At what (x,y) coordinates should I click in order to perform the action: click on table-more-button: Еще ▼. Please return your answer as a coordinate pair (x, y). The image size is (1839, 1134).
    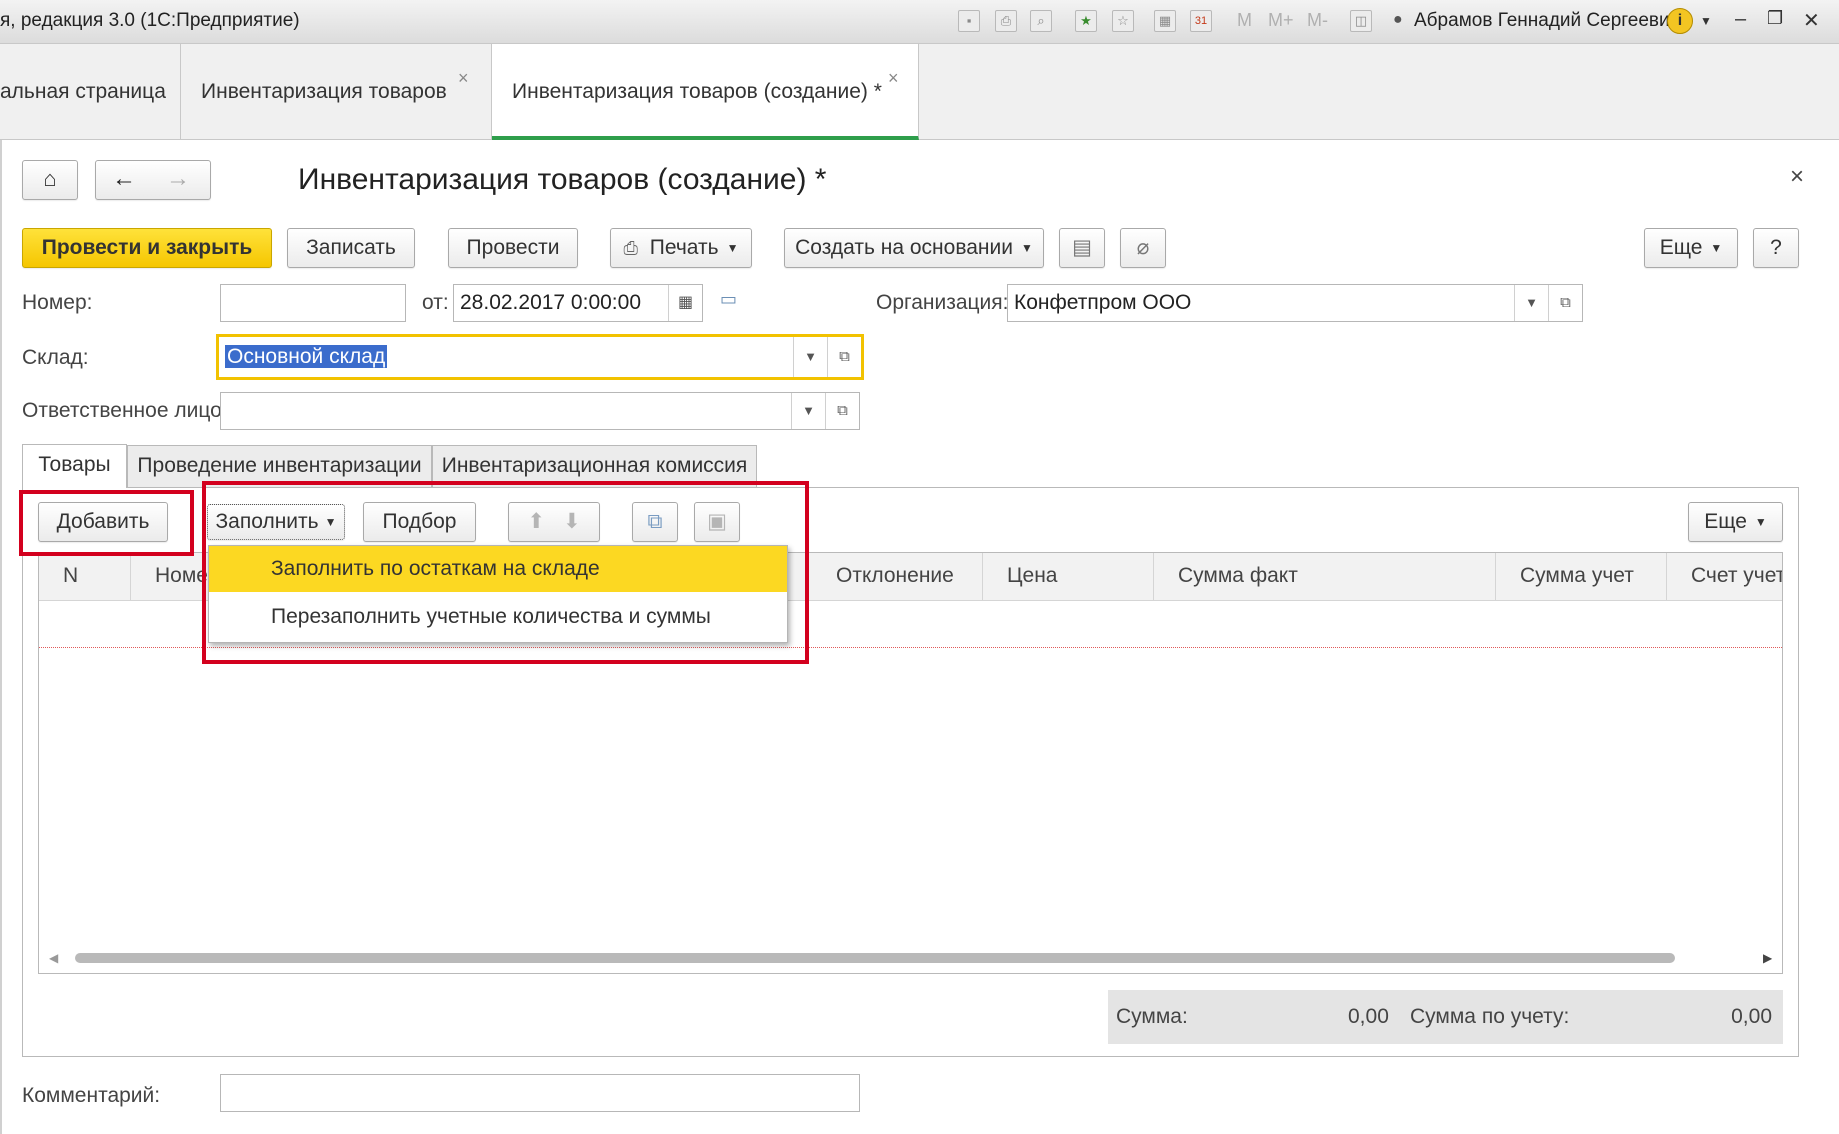
    Looking at the image, I should click on (1735, 522).